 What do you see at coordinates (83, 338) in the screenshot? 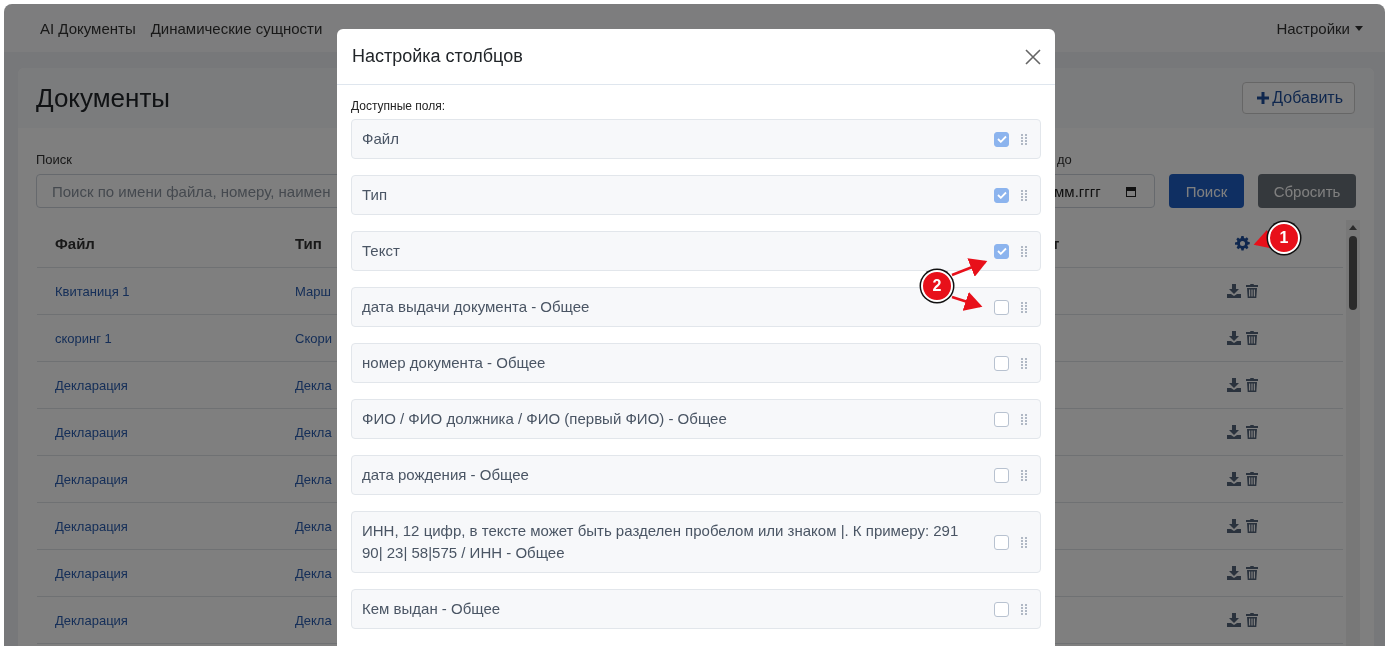
I see `file-link: скоринг 1` at bounding box center [83, 338].